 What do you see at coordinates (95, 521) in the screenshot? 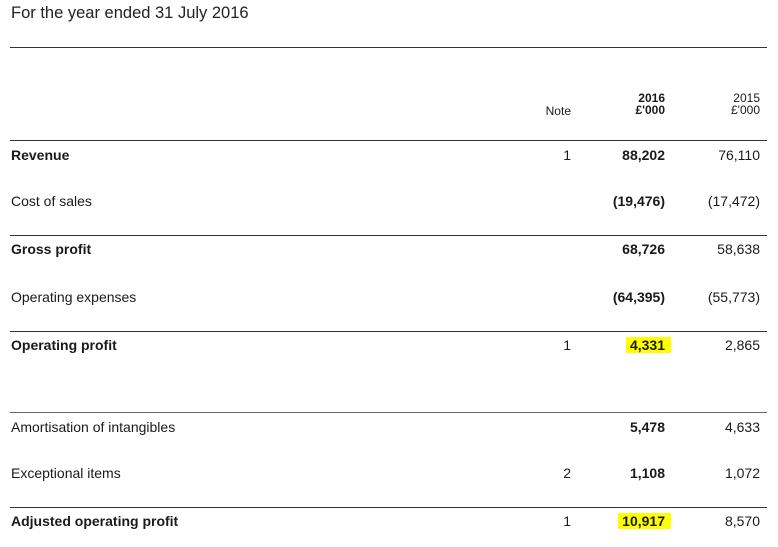
I see `row-adjusted-operating-profit-label: Adjusted operating profit` at bounding box center [95, 521].